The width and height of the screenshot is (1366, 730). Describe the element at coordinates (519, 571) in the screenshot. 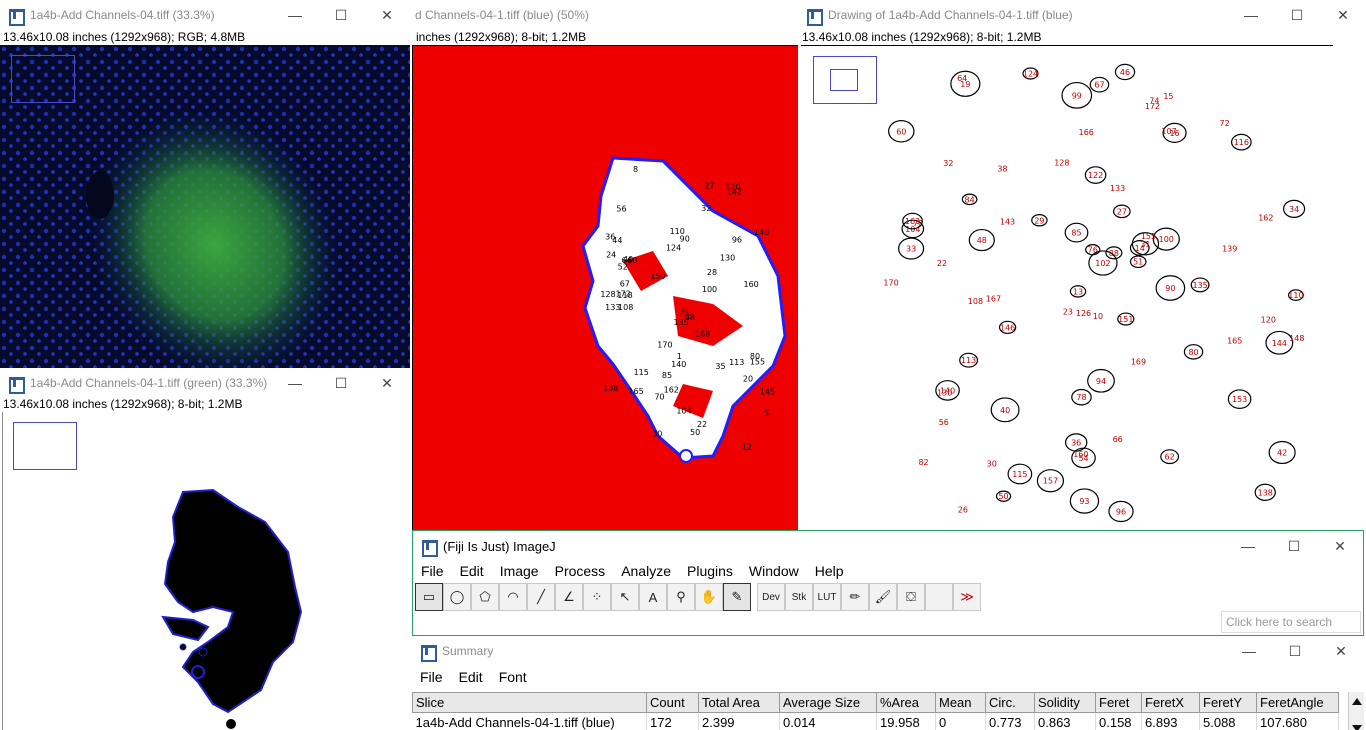

I see `menu-image: Image` at that location.